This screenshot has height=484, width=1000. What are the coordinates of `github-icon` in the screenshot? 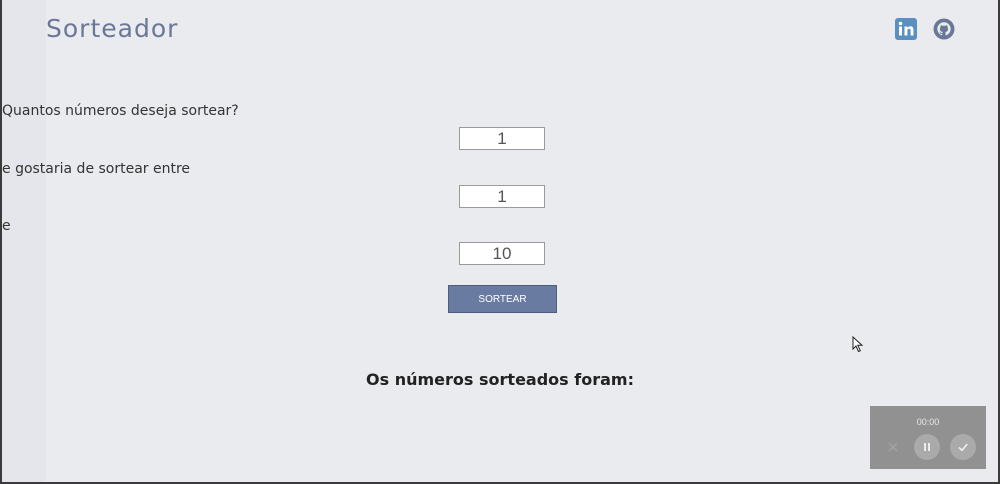 It's located at (944, 29).